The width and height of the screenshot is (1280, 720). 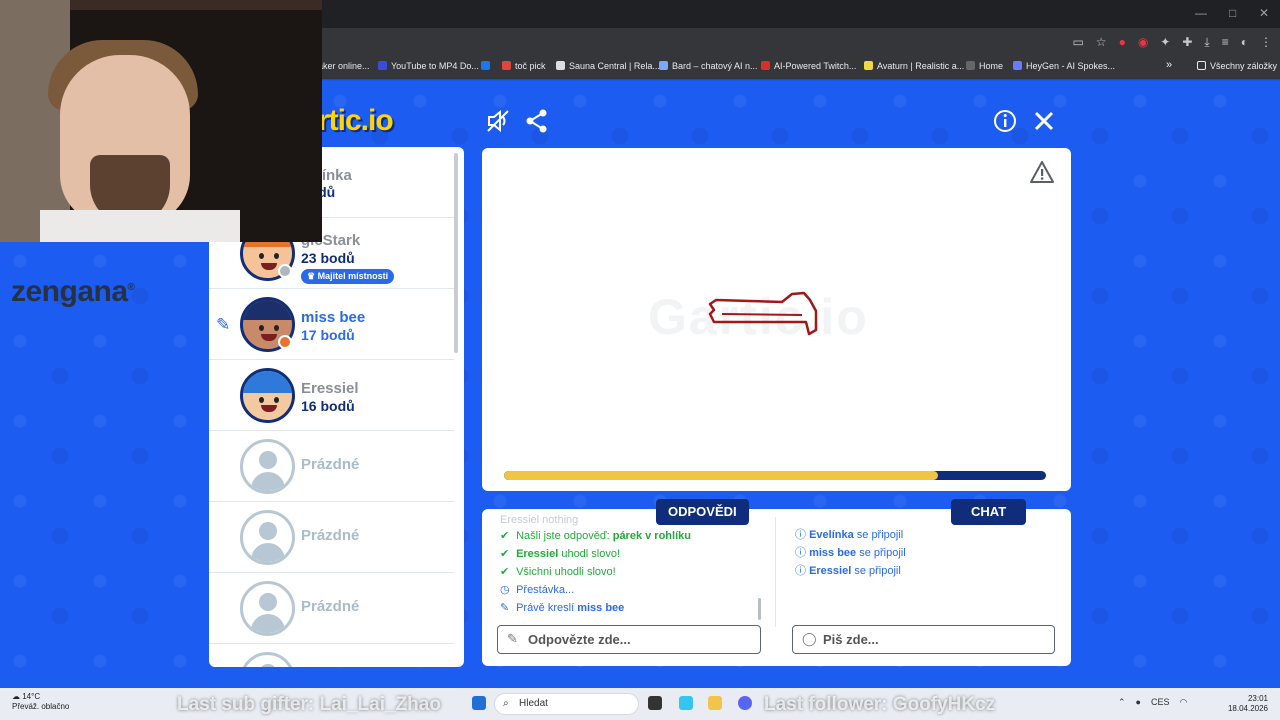 What do you see at coordinates (1044, 121) in the screenshot?
I see `close-icon` at bounding box center [1044, 121].